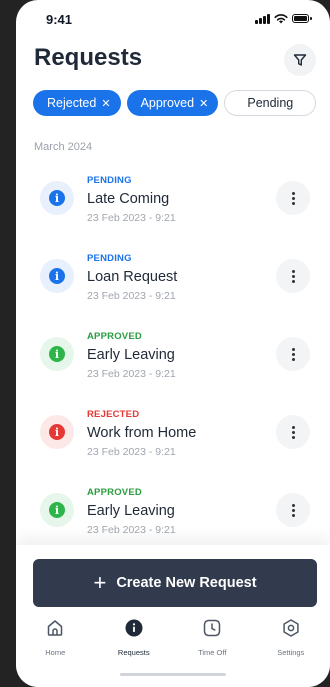 The height and width of the screenshot is (687, 330). What do you see at coordinates (186, 583) in the screenshot?
I see `create-request-label: Create New Request` at bounding box center [186, 583].